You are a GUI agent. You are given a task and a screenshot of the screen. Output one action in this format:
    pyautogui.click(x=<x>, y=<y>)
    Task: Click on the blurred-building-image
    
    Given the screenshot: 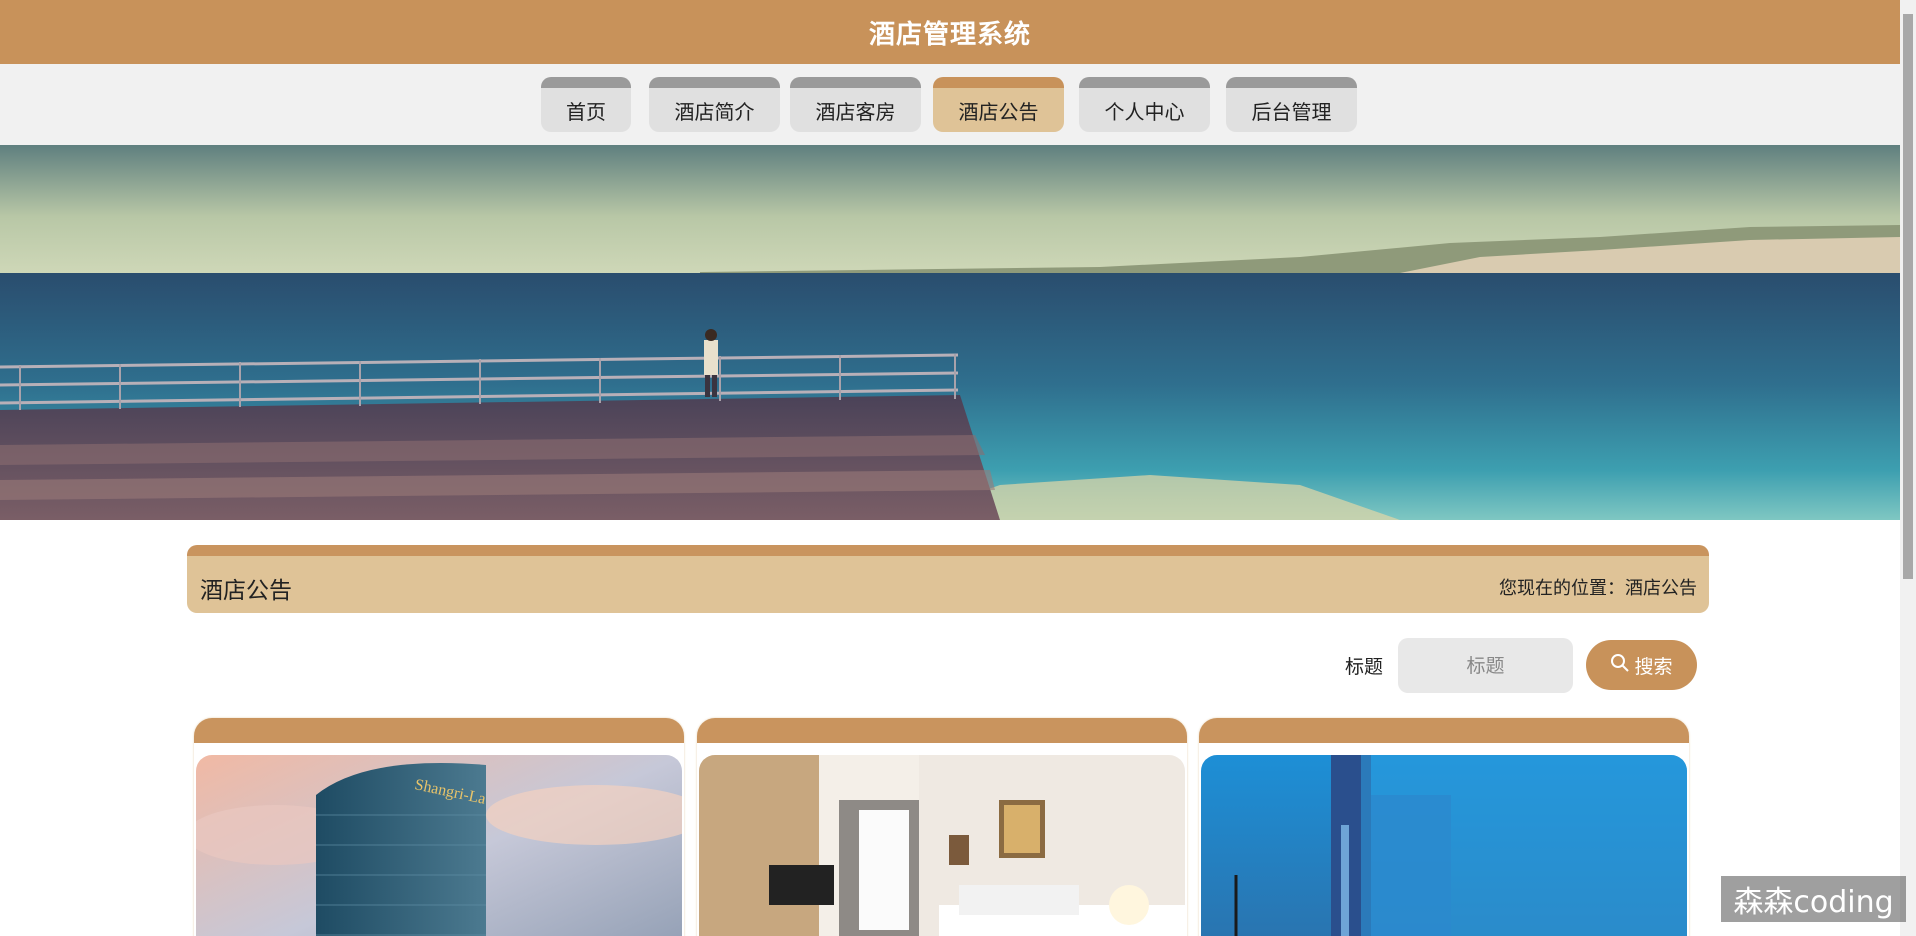 What is the action you would take?
    pyautogui.click(x=1444, y=845)
    